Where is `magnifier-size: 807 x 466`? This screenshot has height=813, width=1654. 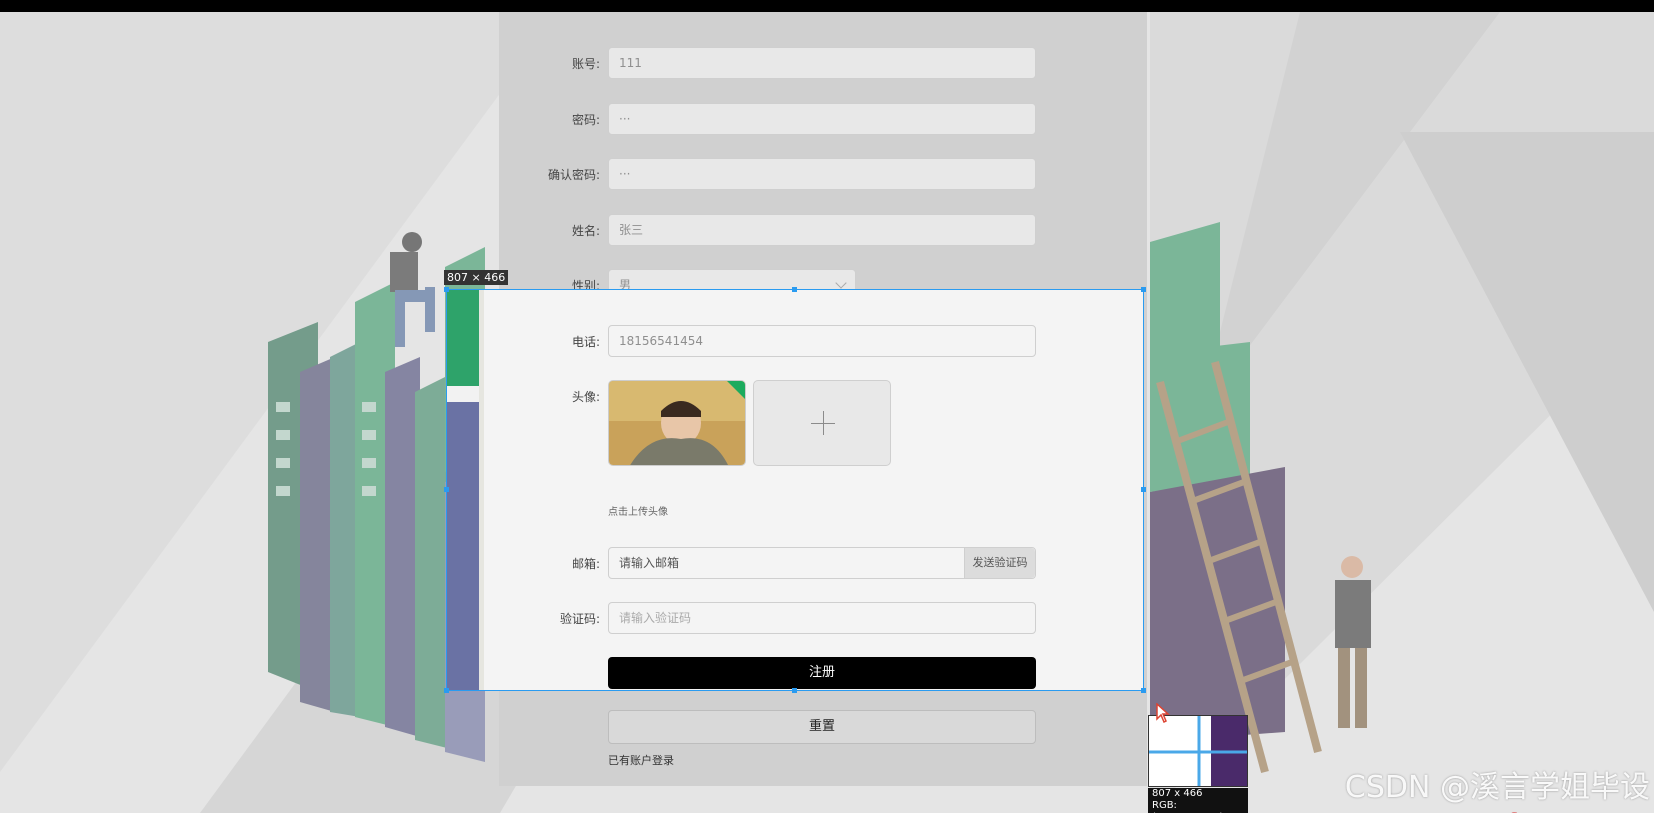
magnifier-size: 807 x 466 is located at coordinates (1177, 793).